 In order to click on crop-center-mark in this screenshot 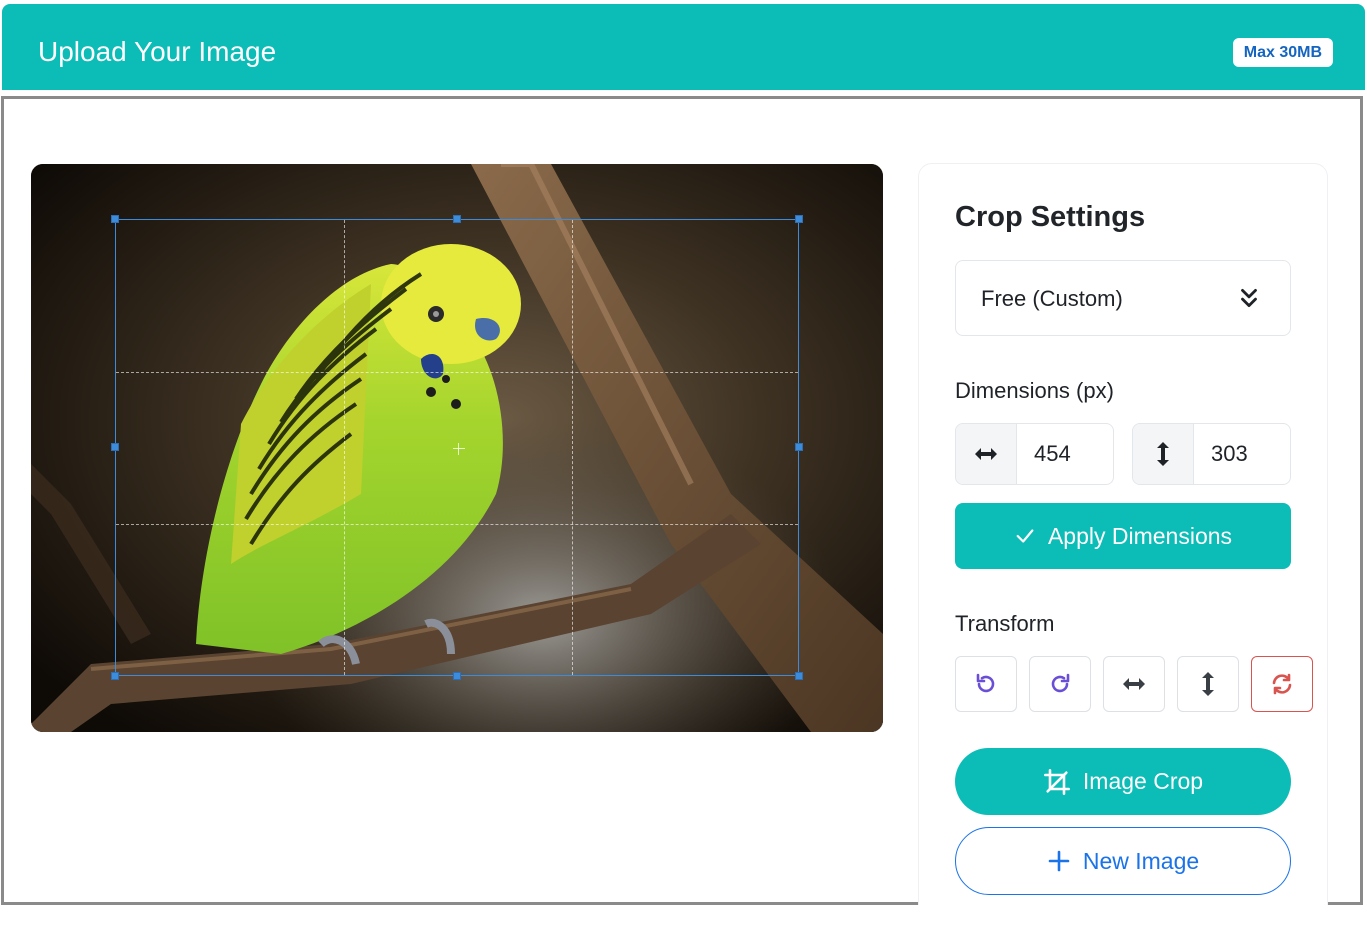, I will do `click(459, 449)`.